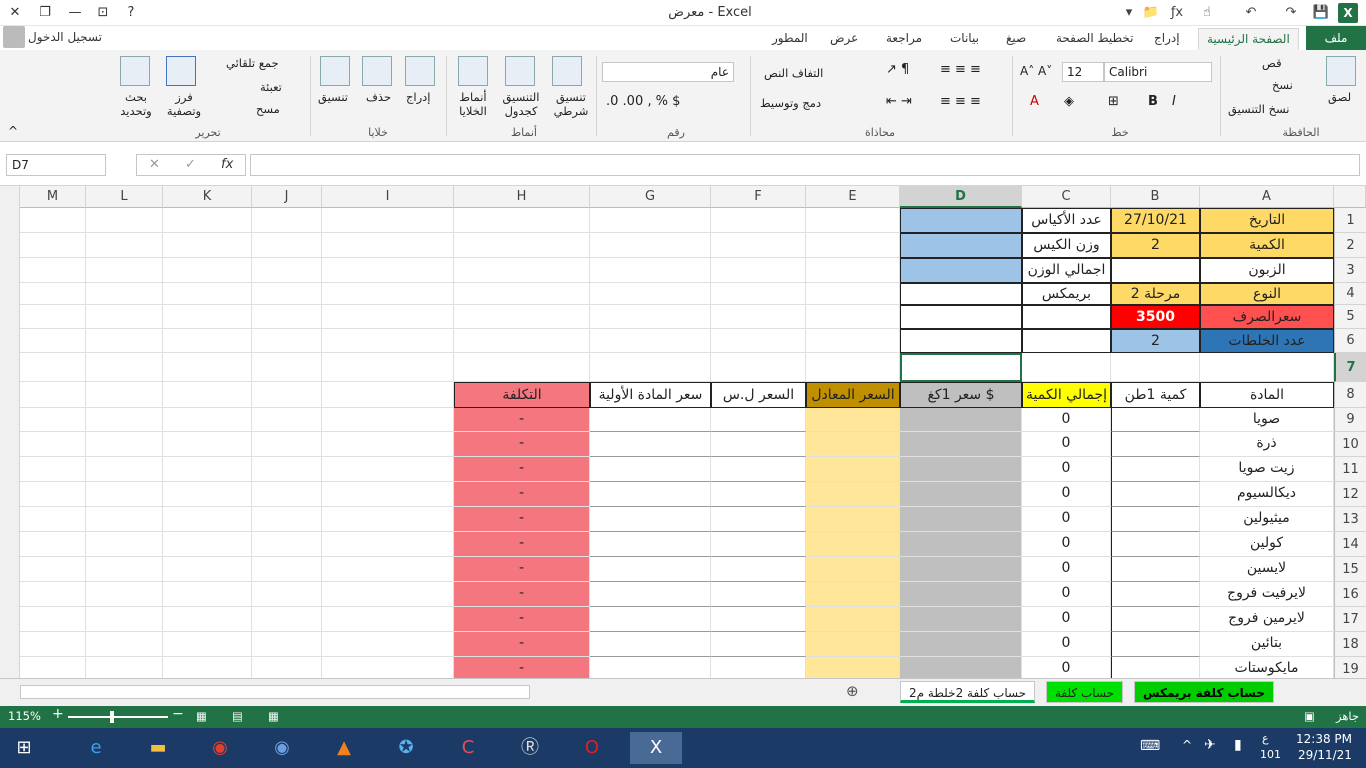 The width and height of the screenshot is (1366, 768). I want to click on cell-m14, so click(53, 544).